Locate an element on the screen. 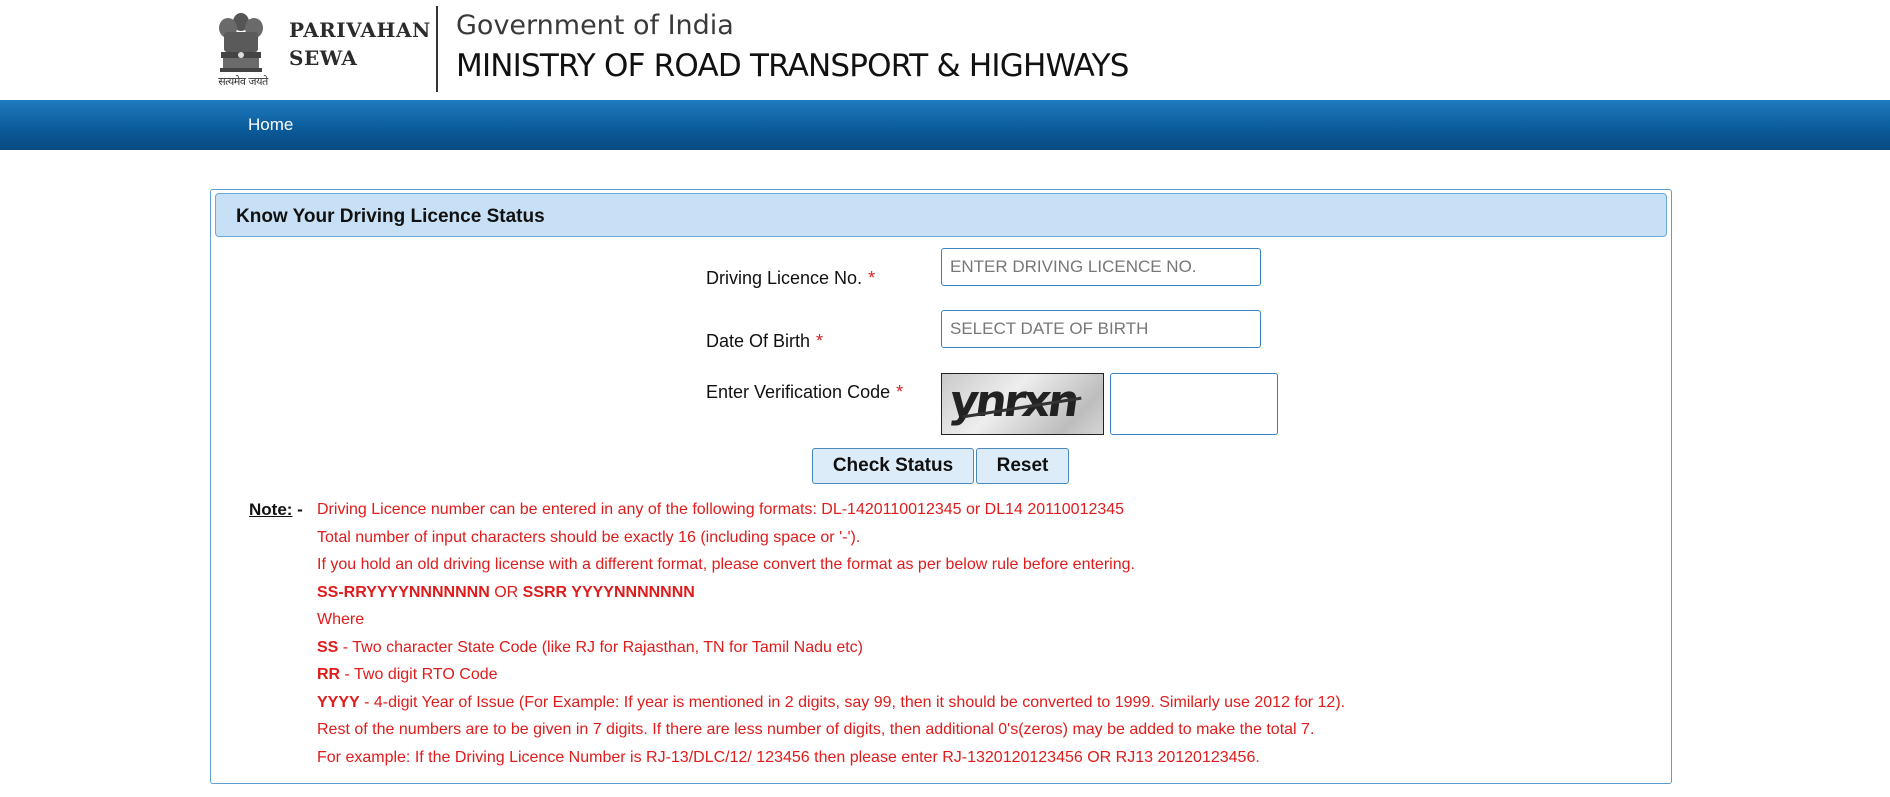  panel-title: Know Your Driving Licence Status is located at coordinates (390, 216).